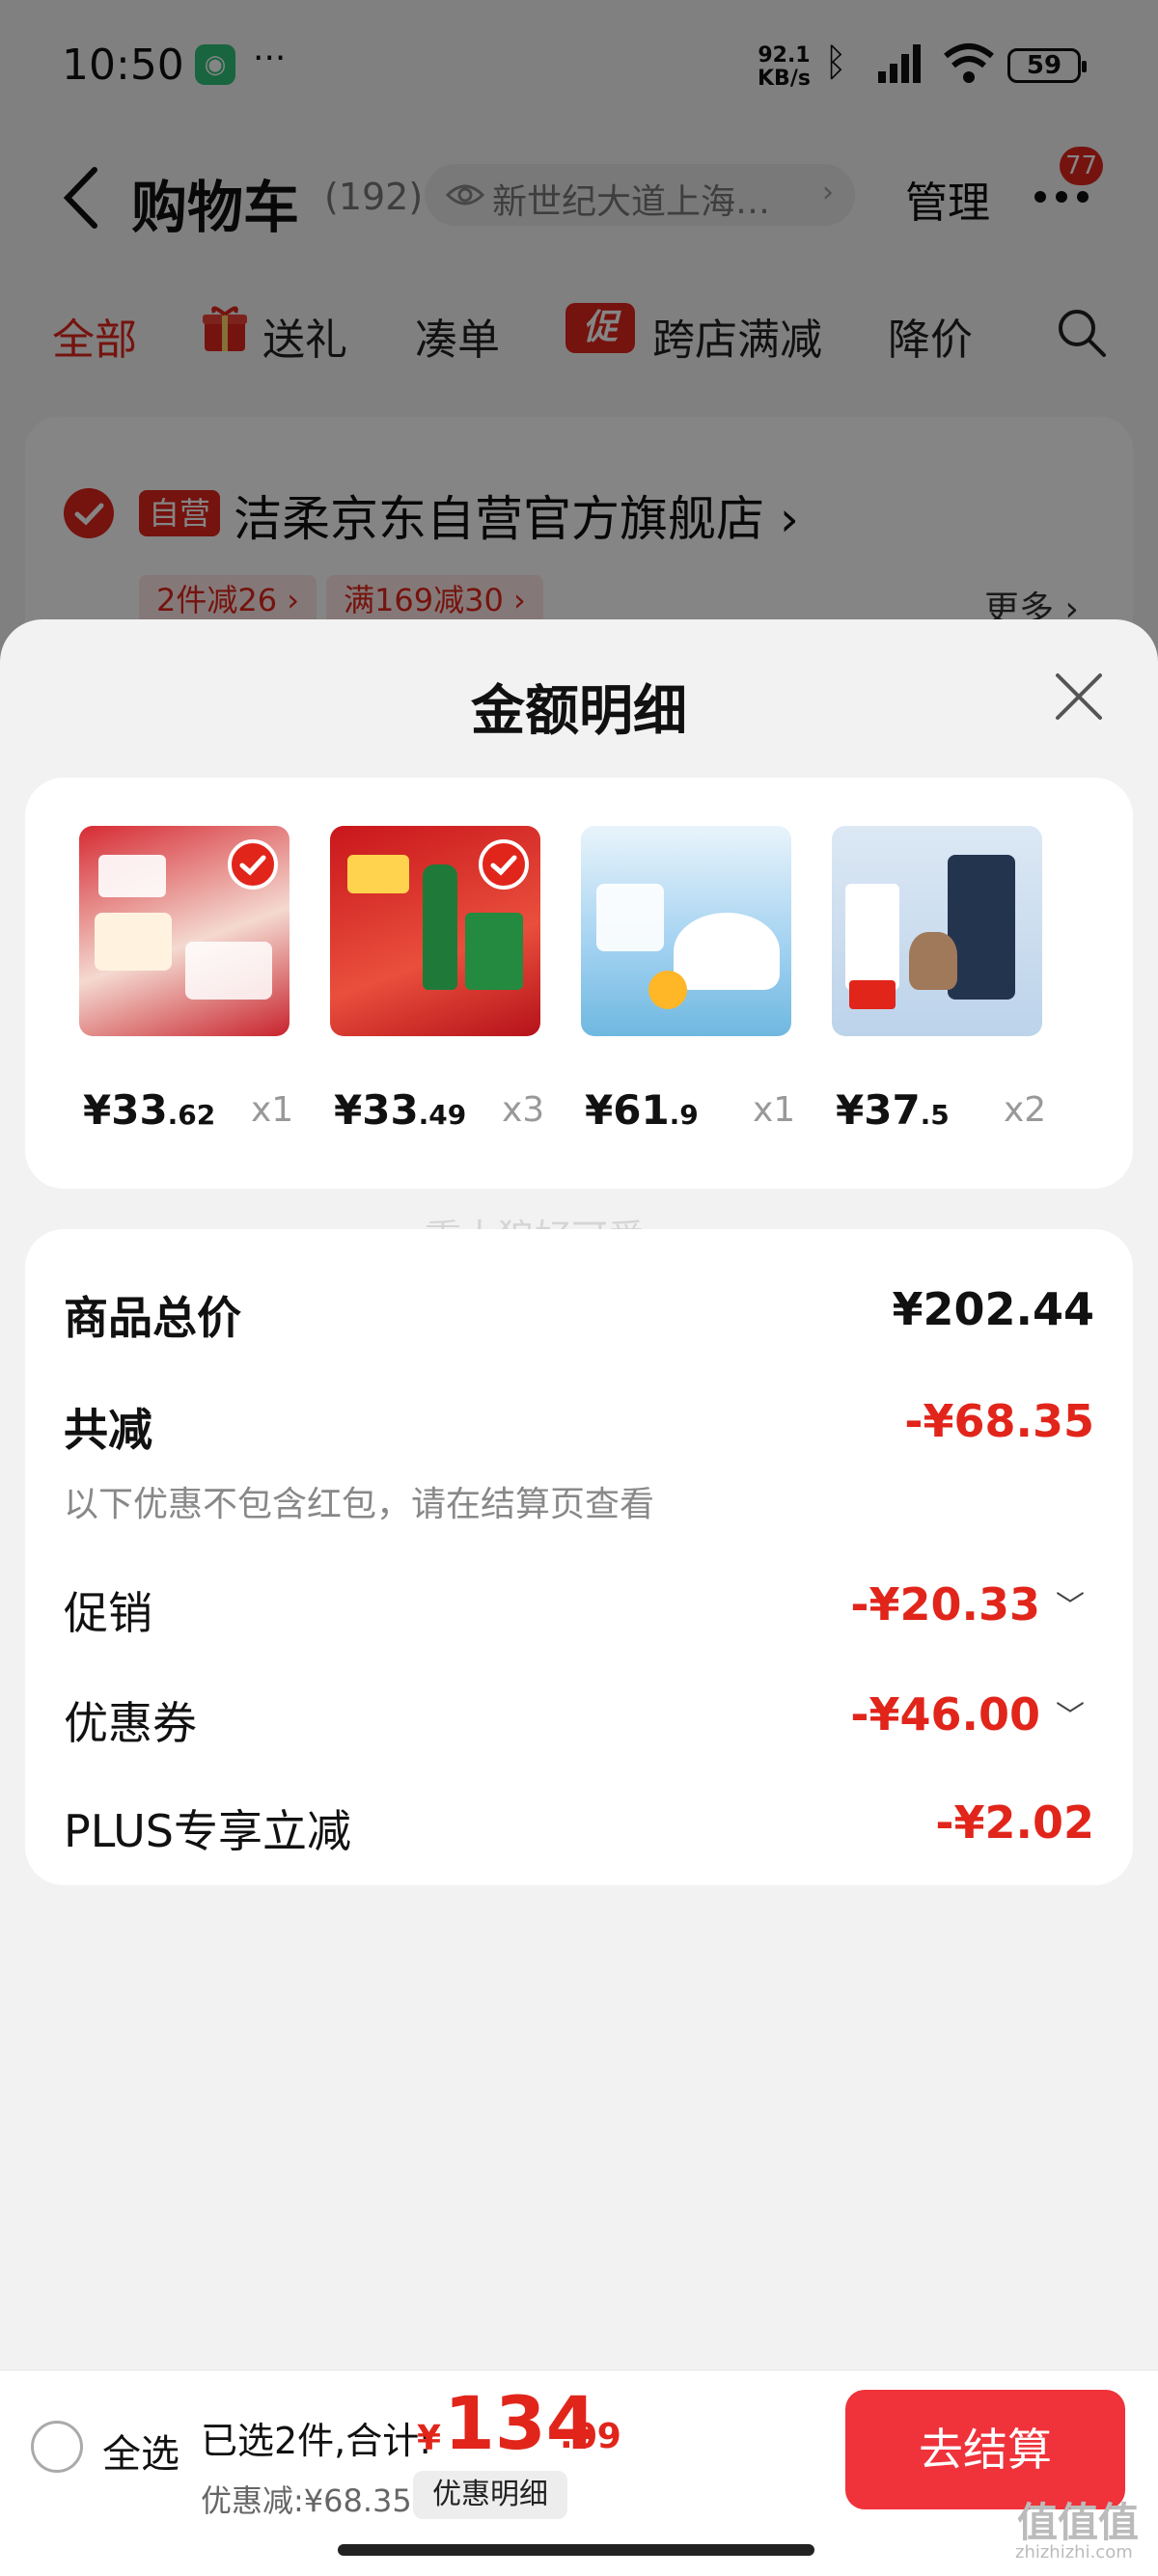 This screenshot has width=1158, height=2576. I want to click on select-all-radio, so click(57, 2447).